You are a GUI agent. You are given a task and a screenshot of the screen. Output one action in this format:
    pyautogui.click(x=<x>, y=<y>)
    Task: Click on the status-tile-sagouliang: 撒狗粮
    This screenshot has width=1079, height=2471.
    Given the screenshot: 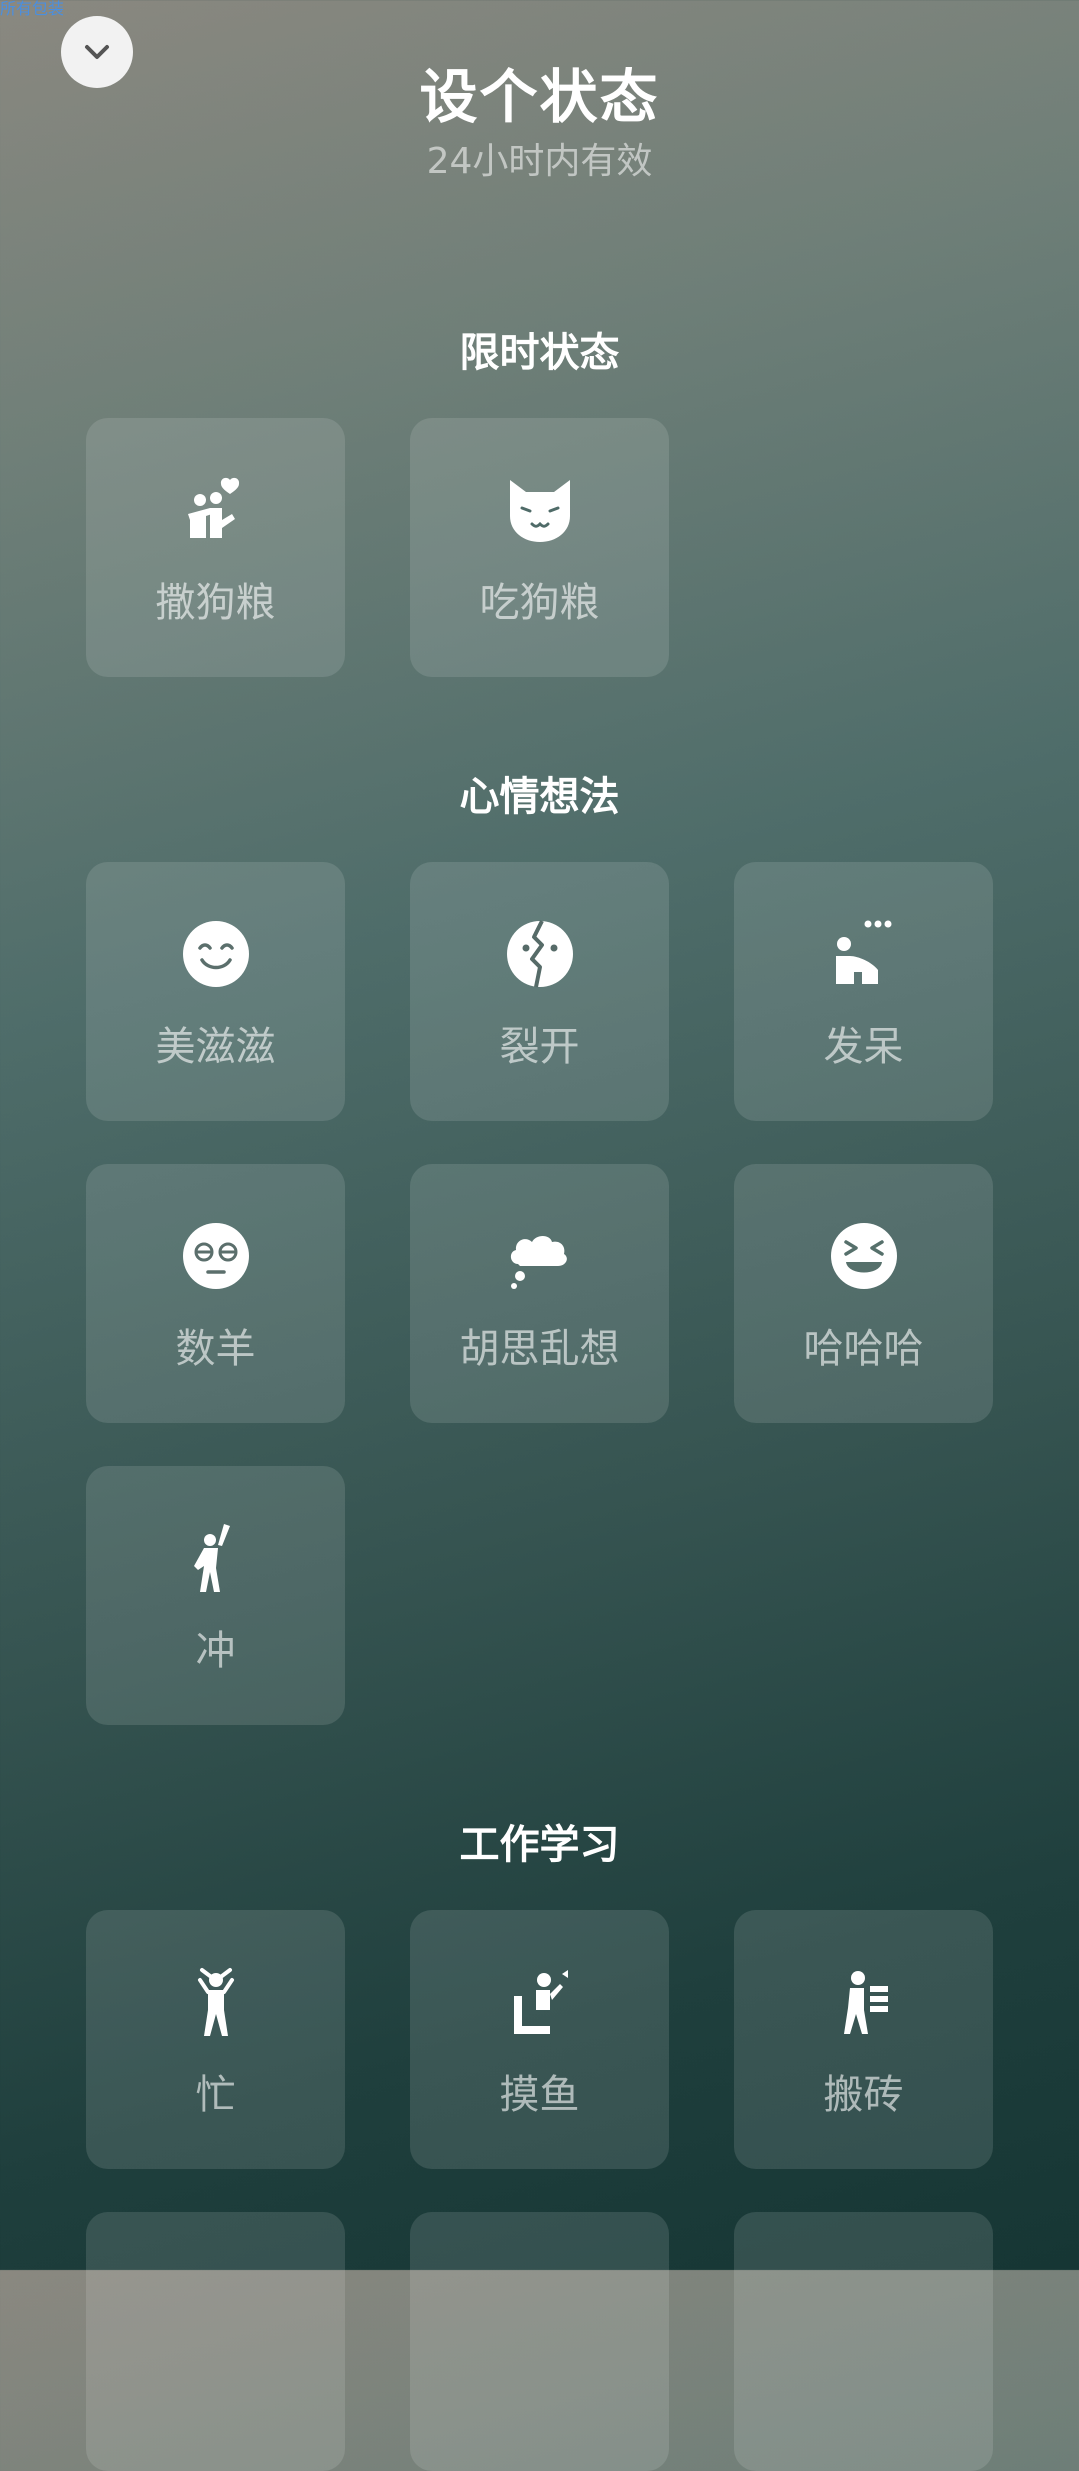 What is the action you would take?
    pyautogui.click(x=215, y=547)
    